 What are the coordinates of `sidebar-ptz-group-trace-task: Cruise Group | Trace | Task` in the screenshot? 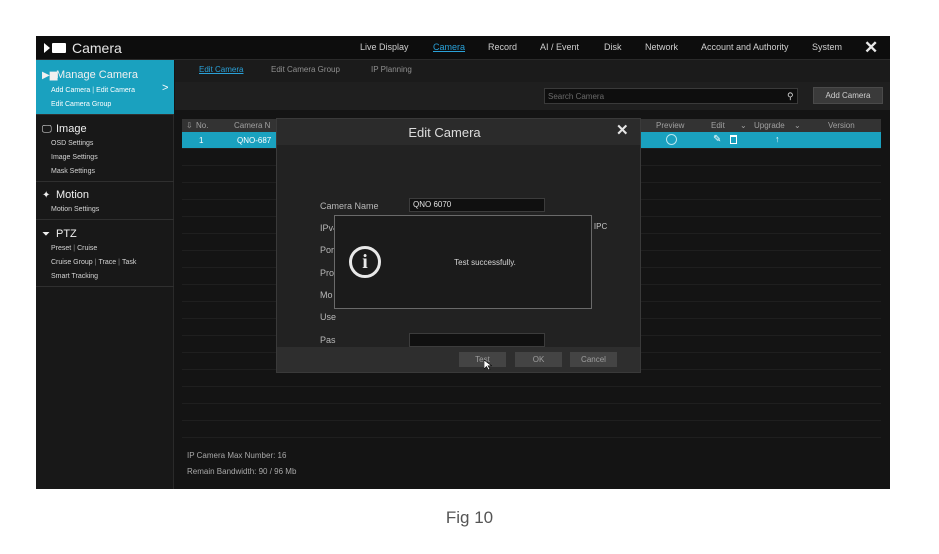 It's located at (94, 262).